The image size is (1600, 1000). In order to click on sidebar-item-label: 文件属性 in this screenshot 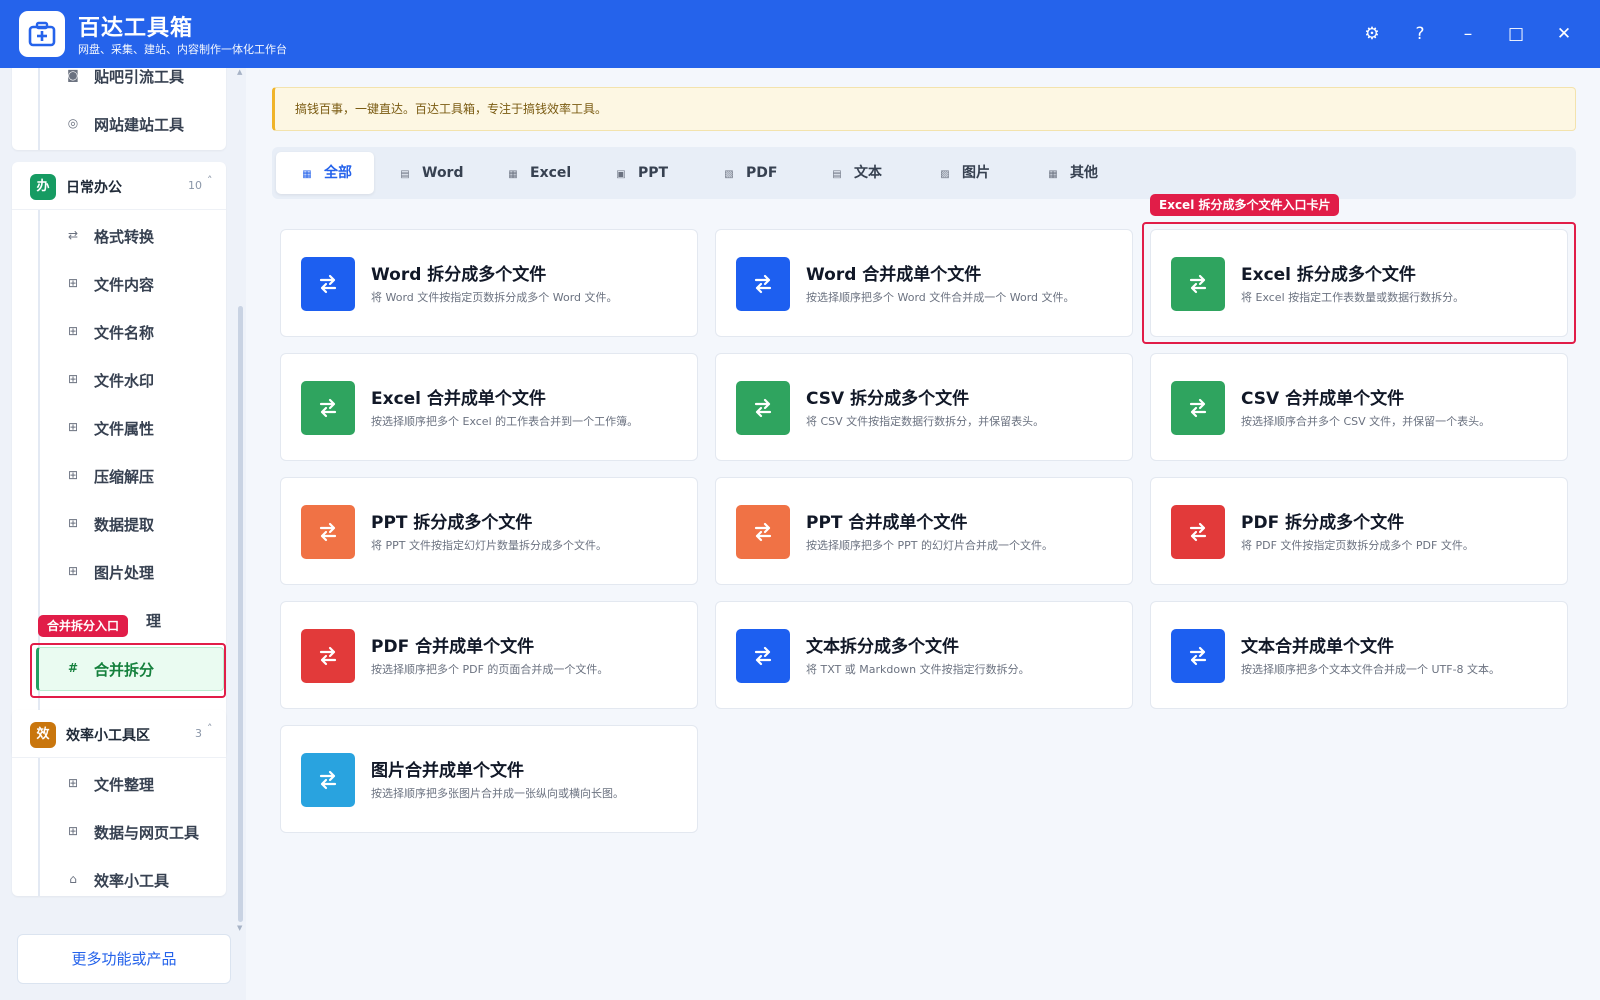, I will do `click(124, 429)`.